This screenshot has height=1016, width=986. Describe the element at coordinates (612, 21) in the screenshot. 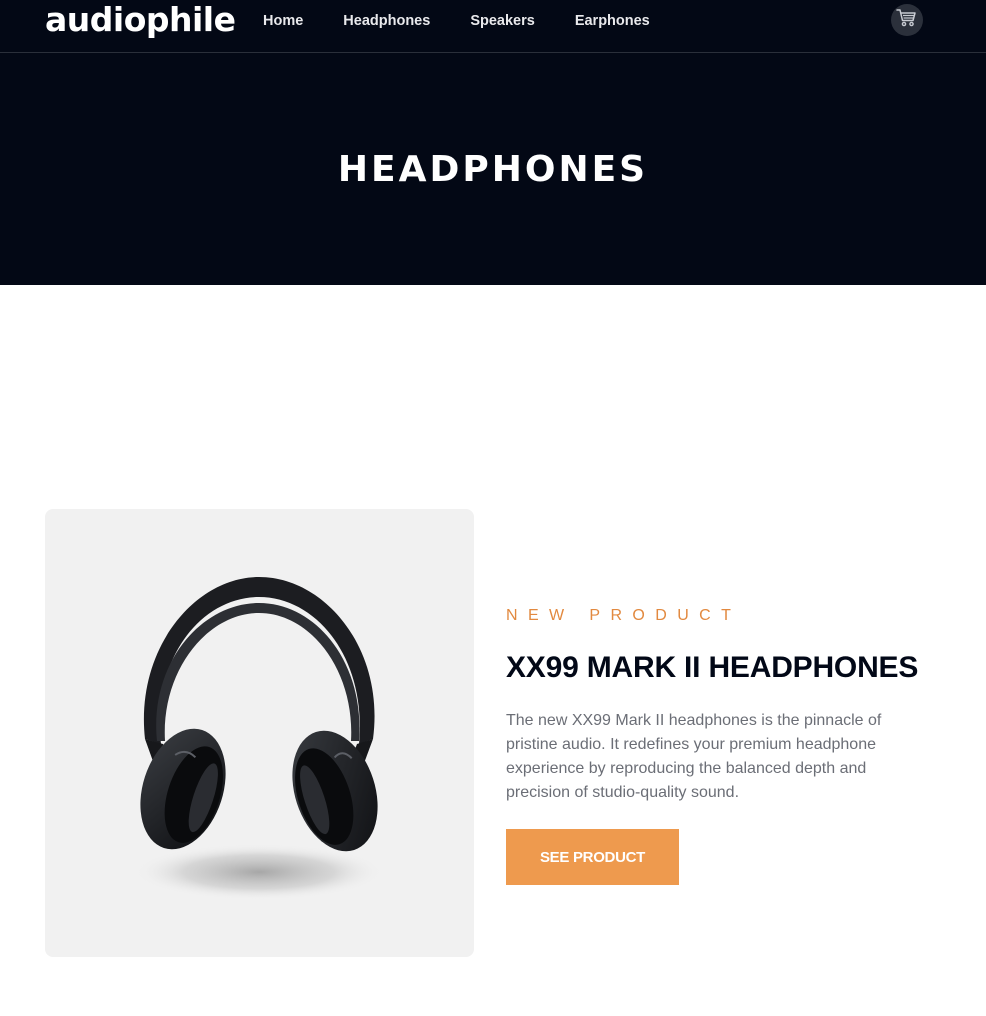

I see `nav-earphones-link: Earphones` at that location.